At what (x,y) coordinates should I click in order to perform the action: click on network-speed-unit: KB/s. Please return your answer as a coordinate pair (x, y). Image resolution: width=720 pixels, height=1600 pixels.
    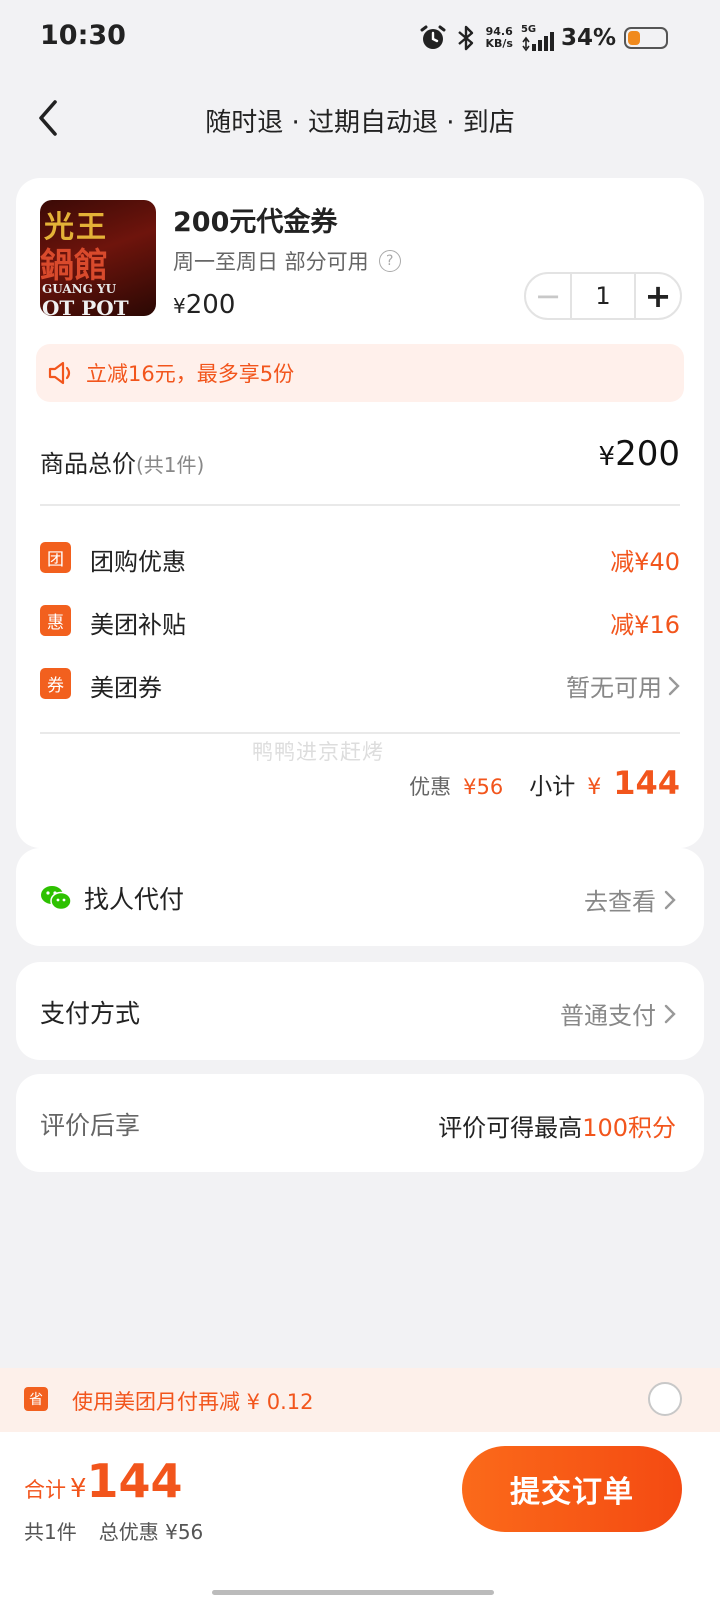
    Looking at the image, I should click on (499, 43).